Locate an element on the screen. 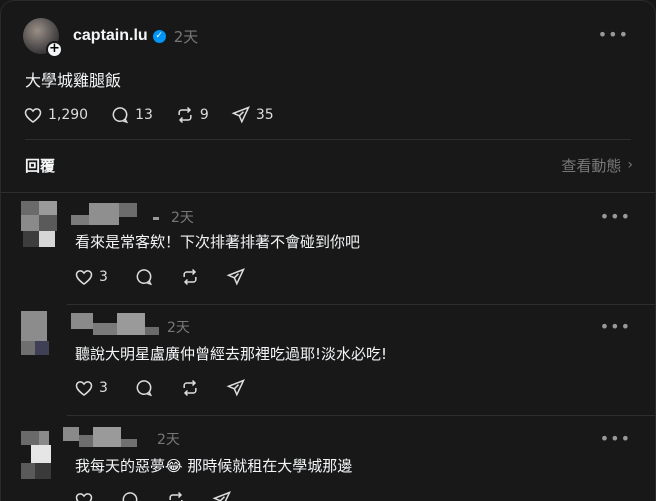 This screenshot has width=656, height=501. replies-label: 回覆 is located at coordinates (40, 165).